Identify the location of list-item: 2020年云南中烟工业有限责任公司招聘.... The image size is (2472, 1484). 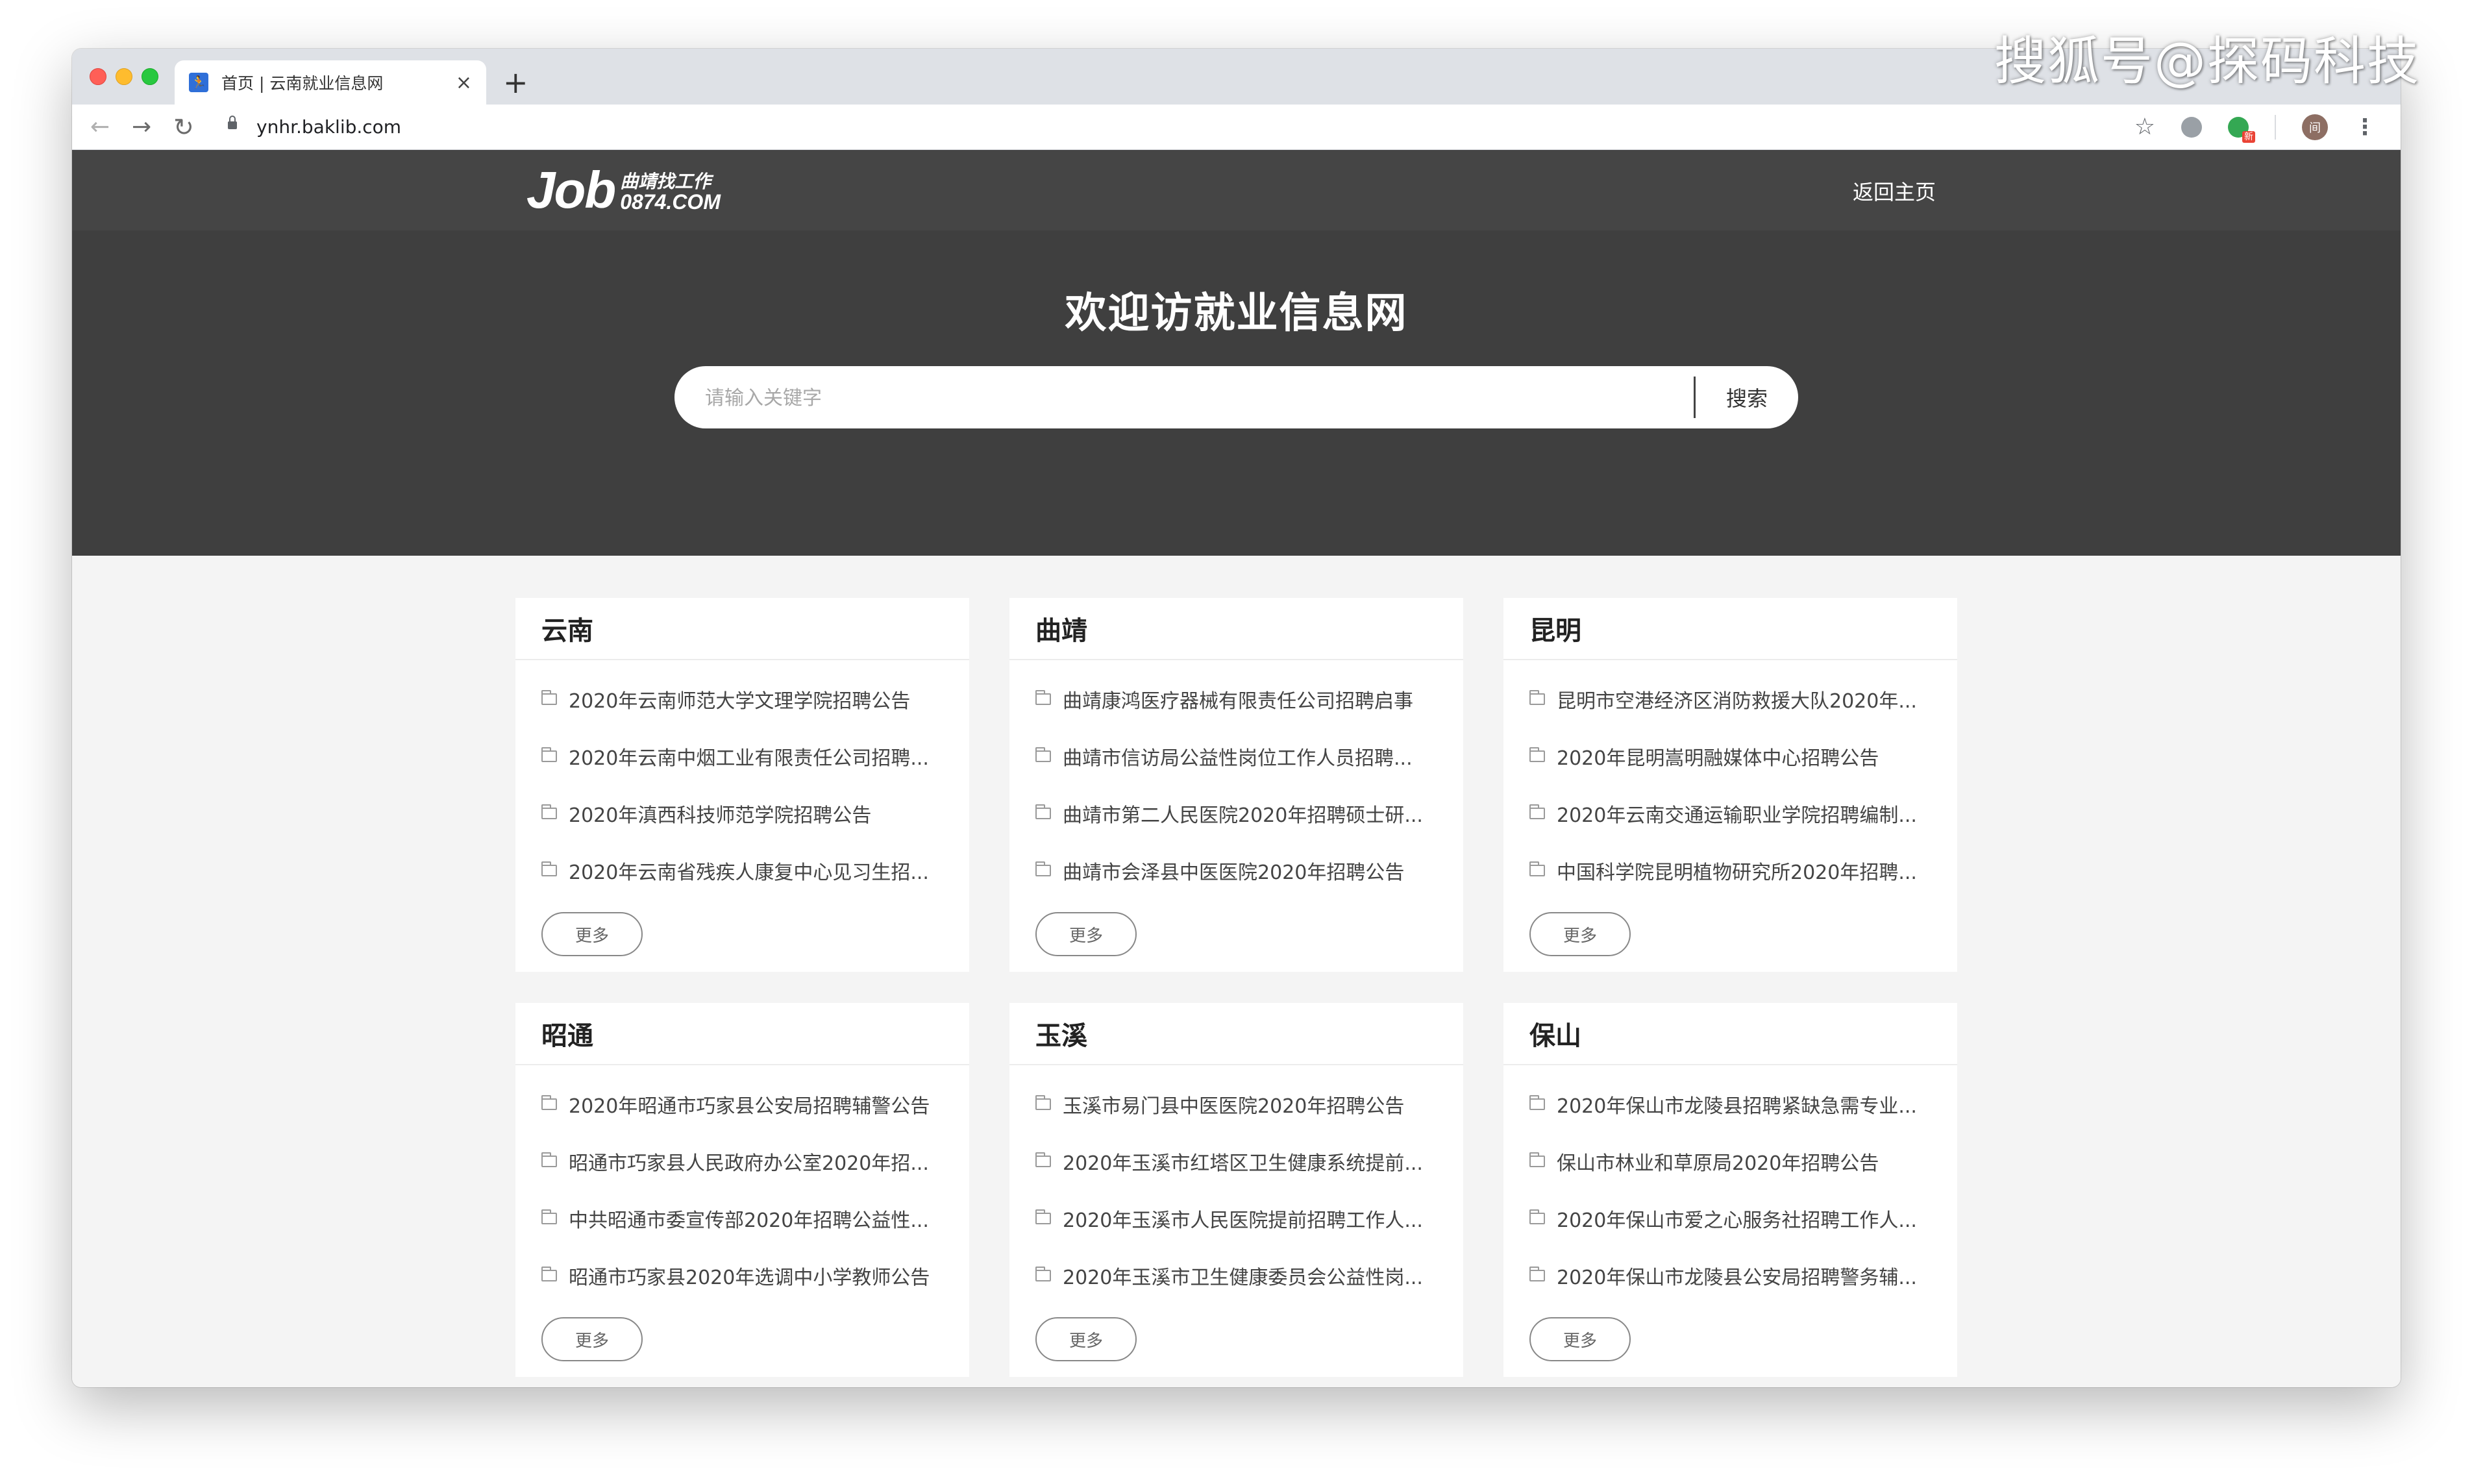
(755, 756).